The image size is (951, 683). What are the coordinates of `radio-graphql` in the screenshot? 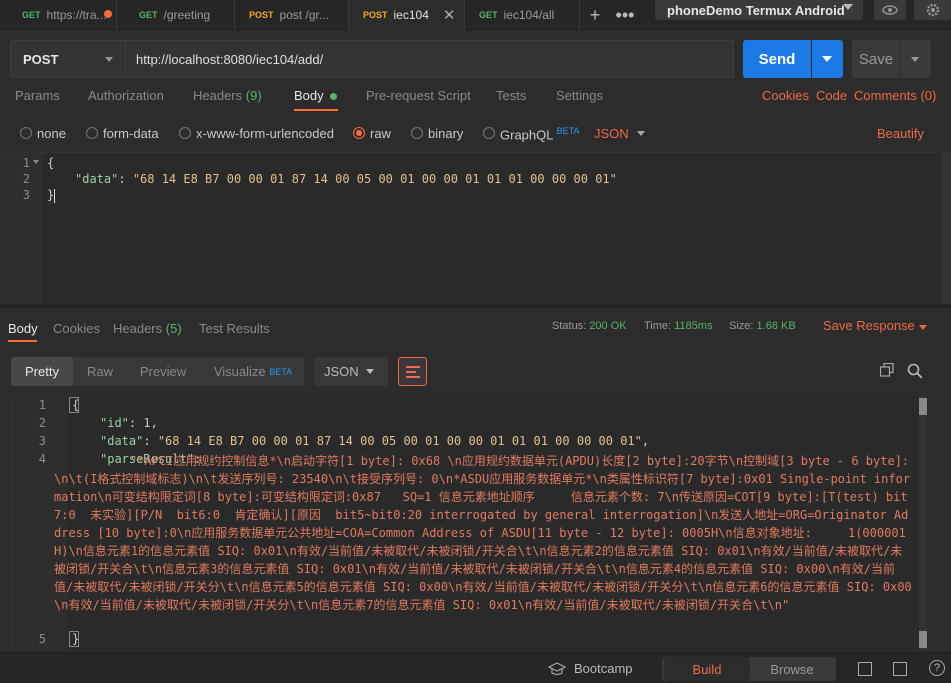 It's located at (489, 133).